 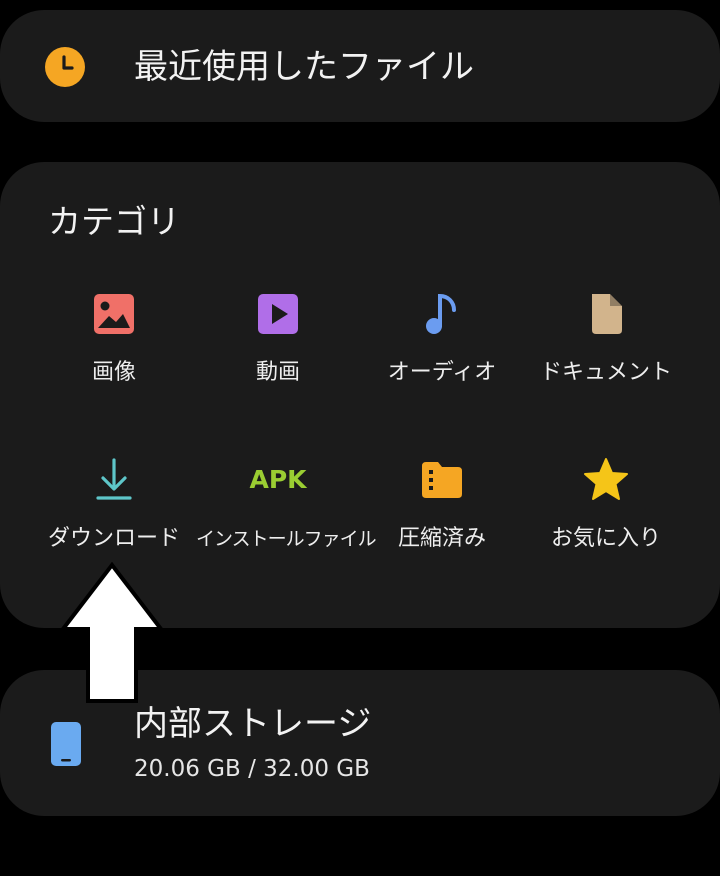 I want to click on download-icon, so click(x=114, y=479).